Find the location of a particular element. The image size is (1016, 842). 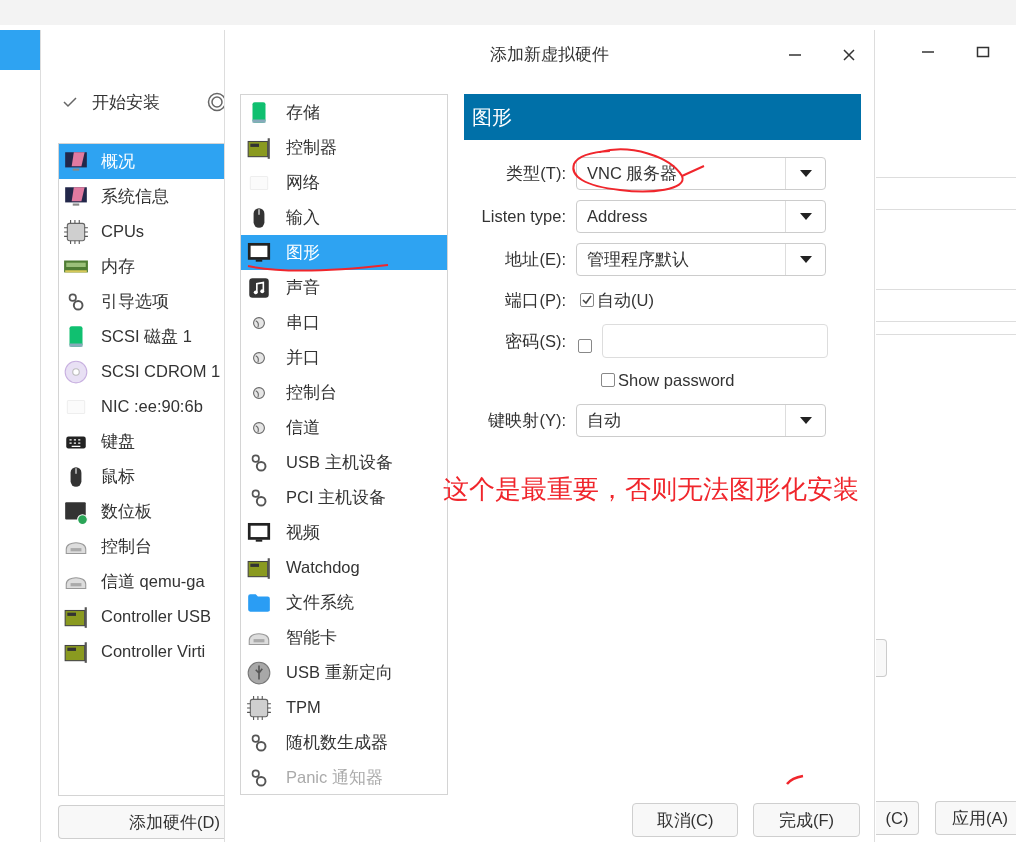

hardware-list-item: 串口 is located at coordinates (344, 322).